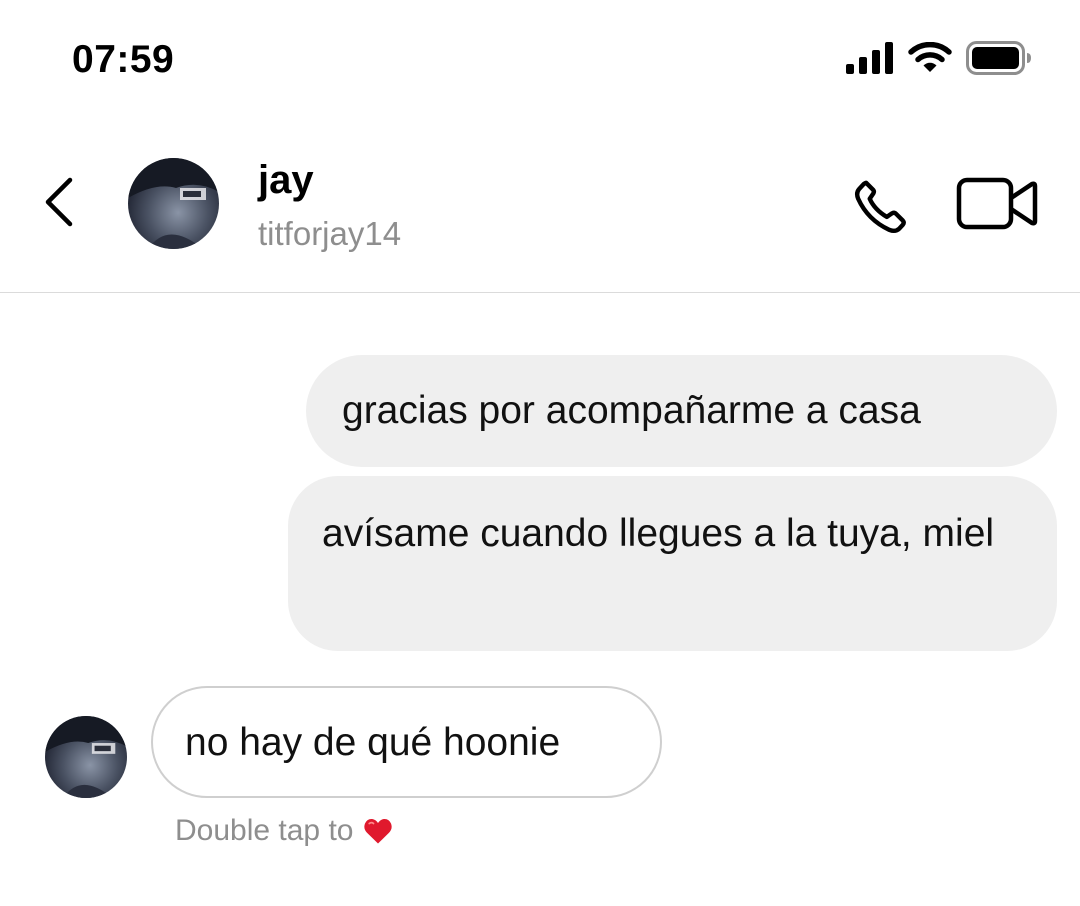  I want to click on phone-icon, so click(880, 207).